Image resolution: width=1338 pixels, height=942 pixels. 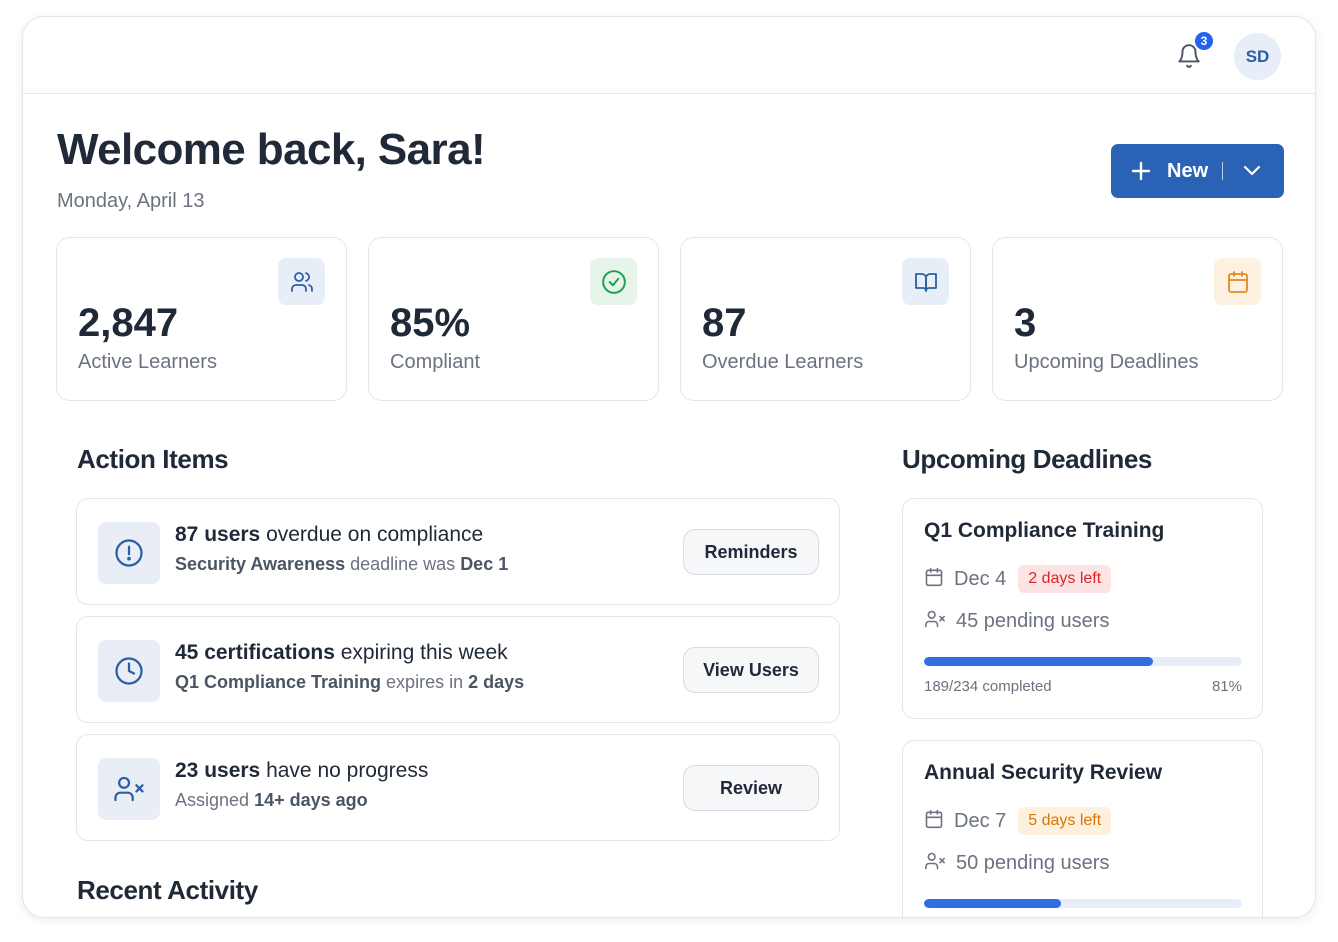 I want to click on stat-card-active-learners: 2,847 Active Learners, so click(x=201, y=319).